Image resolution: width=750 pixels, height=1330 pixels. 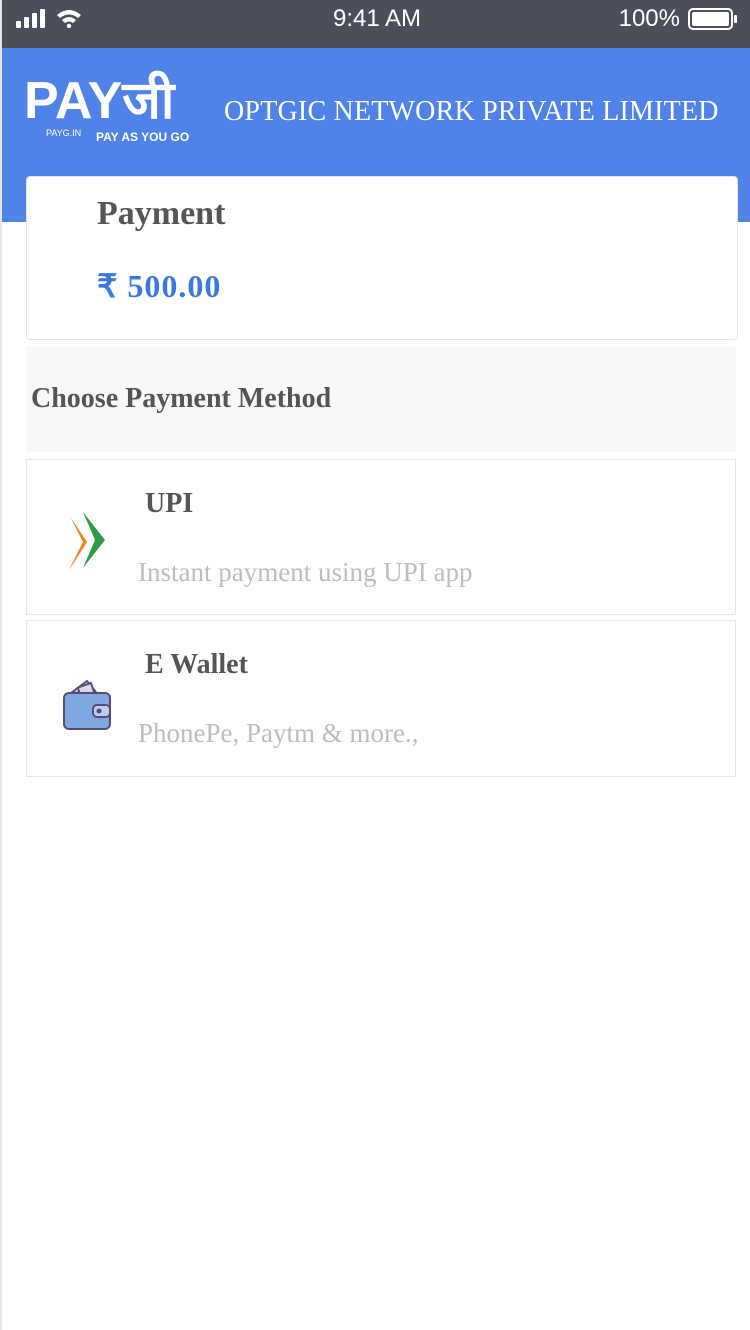 I want to click on company-name: OPTGIC NETWORK PRIVATE LIMITED, so click(x=471, y=111).